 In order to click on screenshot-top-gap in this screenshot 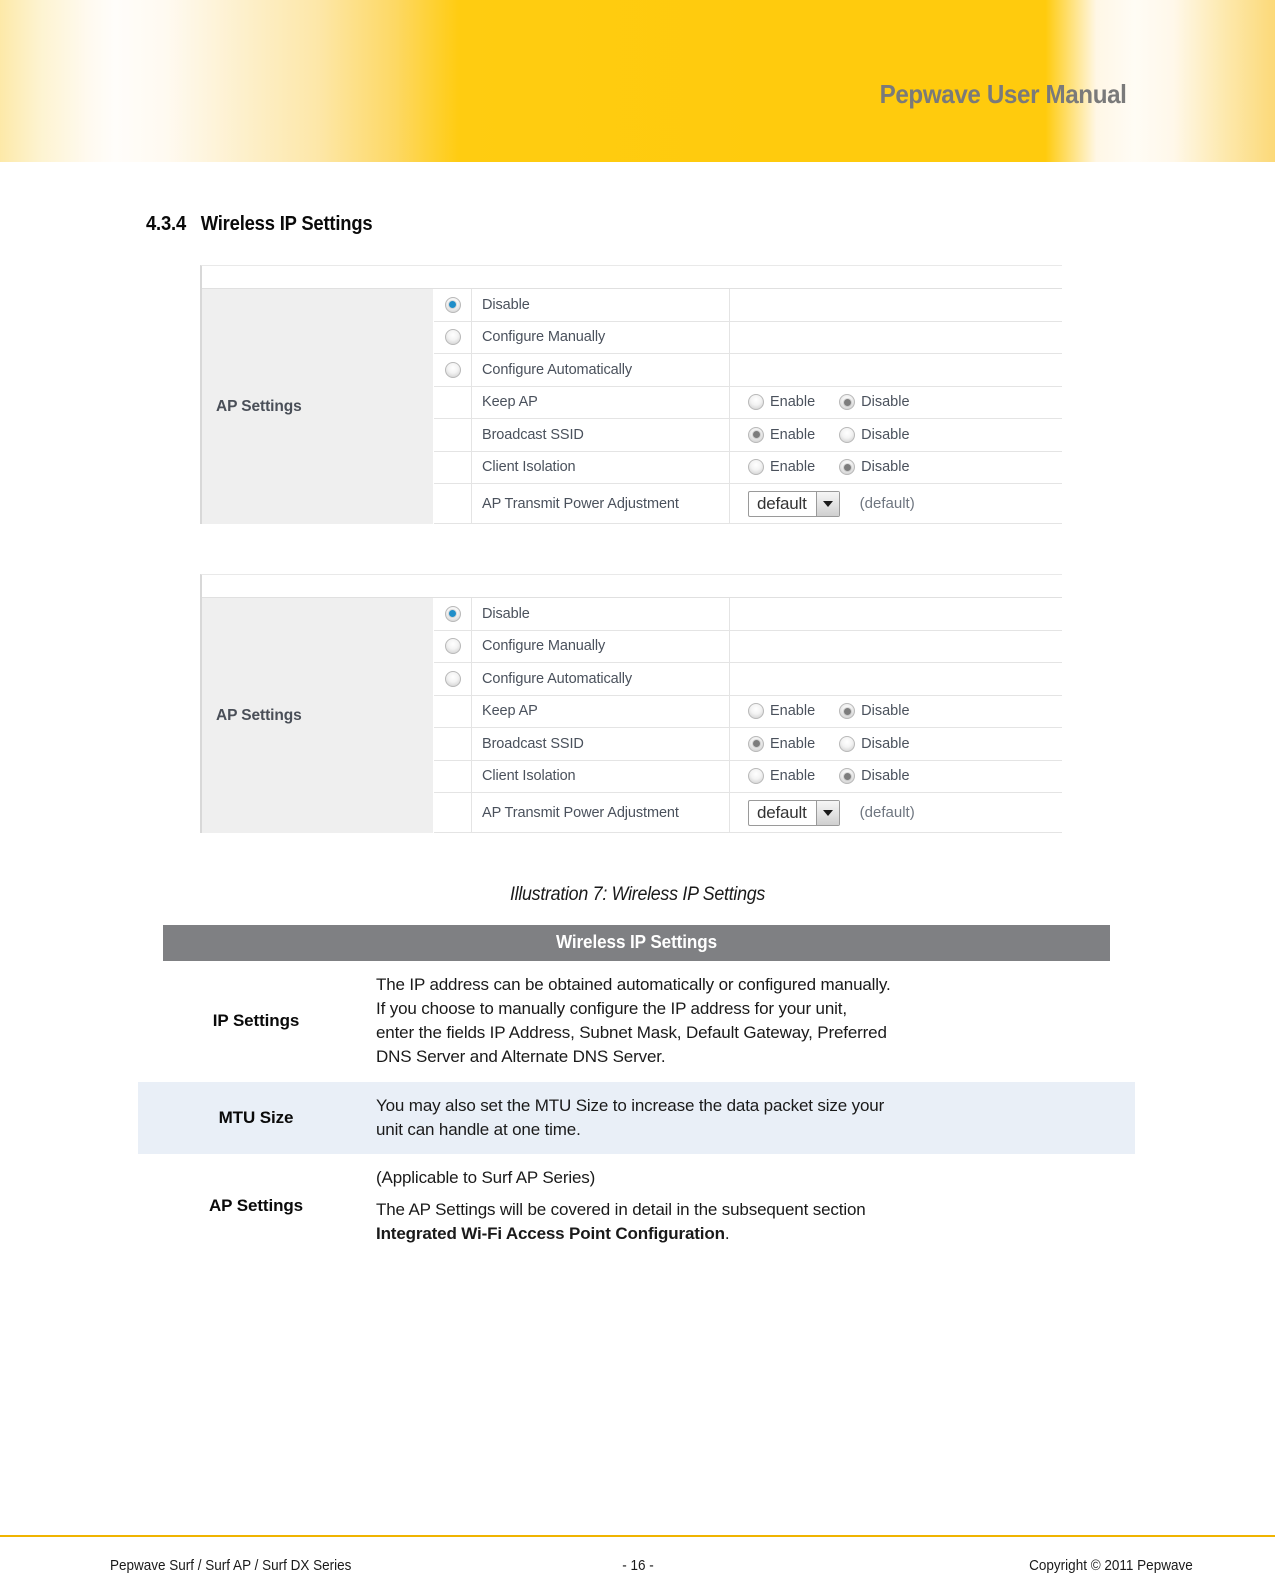, I will do `click(632, 586)`.